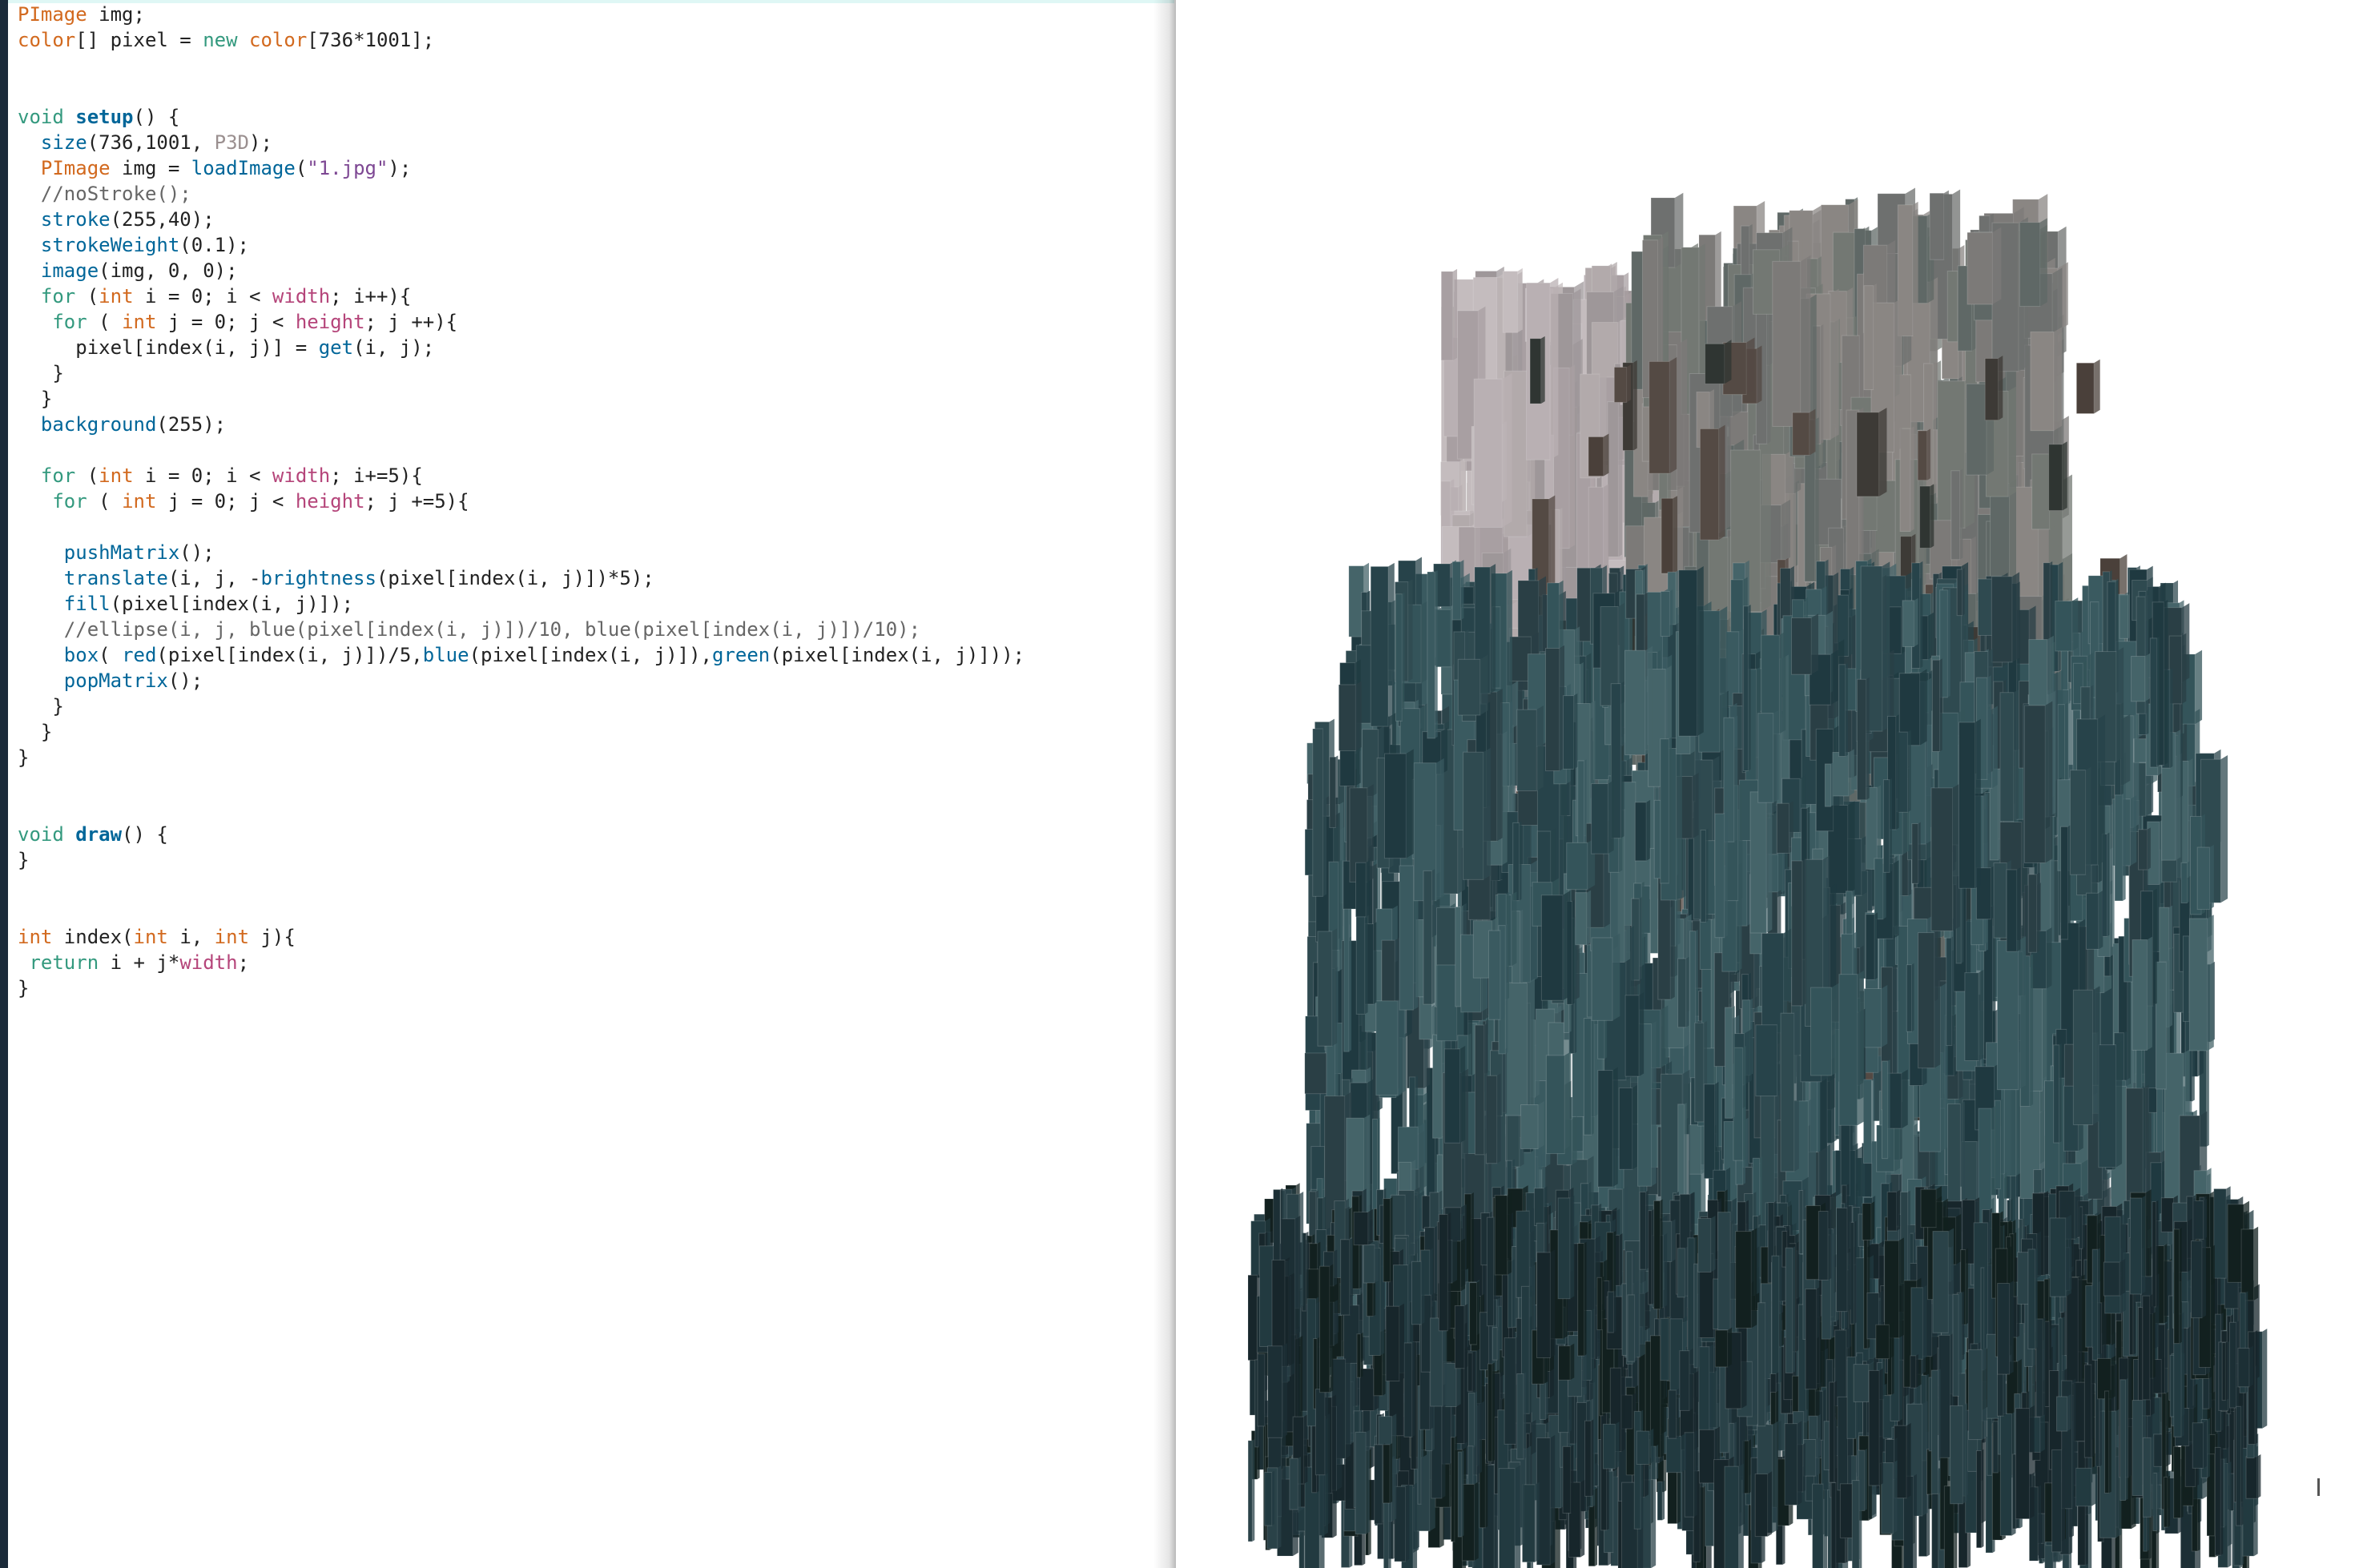 The width and height of the screenshot is (2355, 1568). I want to click on code-token: (, so click(301, 168).